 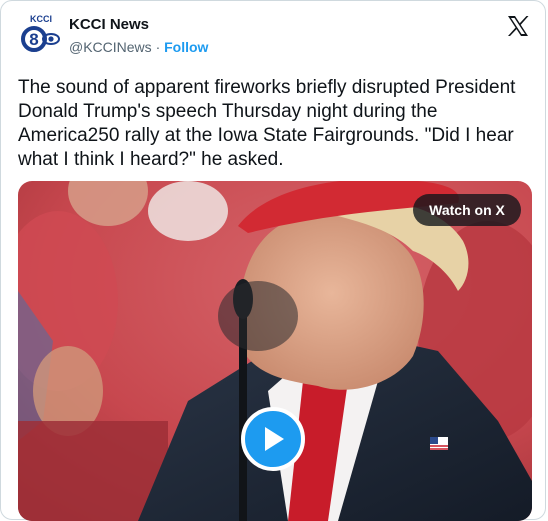 I want to click on account-handle: @KCCINews, so click(x=110, y=47).